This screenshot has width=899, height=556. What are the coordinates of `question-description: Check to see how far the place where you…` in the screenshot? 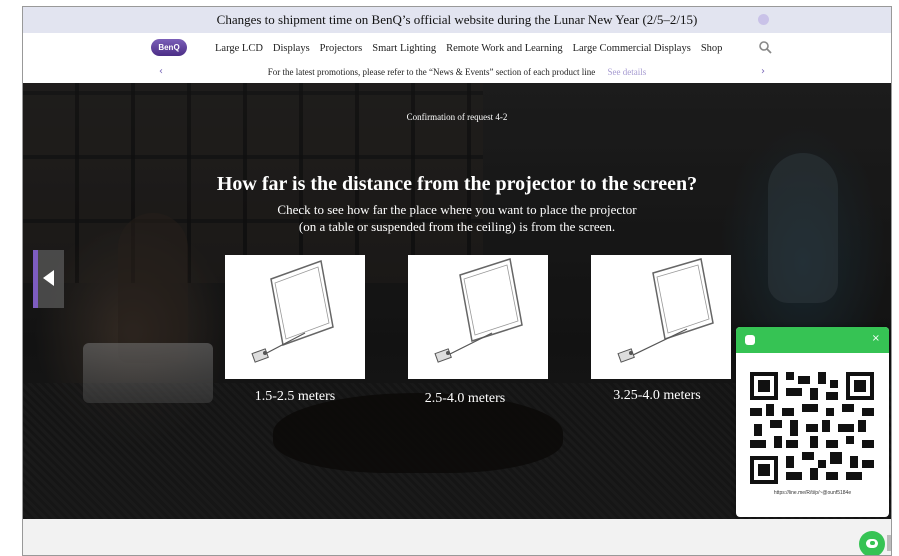 It's located at (457, 218).